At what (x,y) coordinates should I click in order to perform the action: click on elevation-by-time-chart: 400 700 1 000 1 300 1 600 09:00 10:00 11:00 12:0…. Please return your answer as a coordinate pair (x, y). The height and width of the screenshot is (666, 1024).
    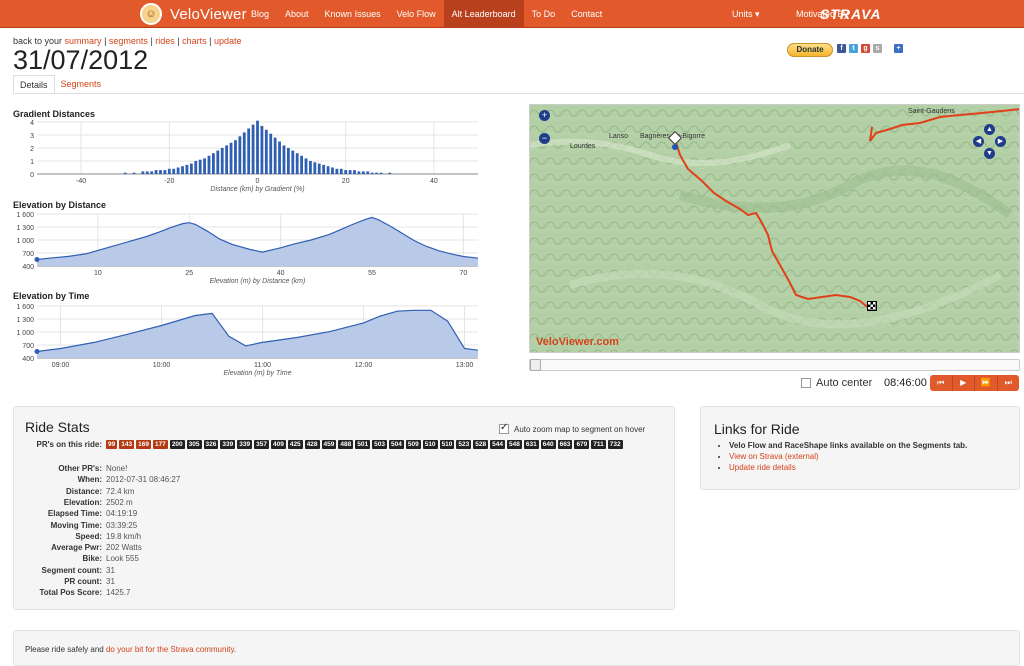
    Looking at the image, I should click on (247, 340).